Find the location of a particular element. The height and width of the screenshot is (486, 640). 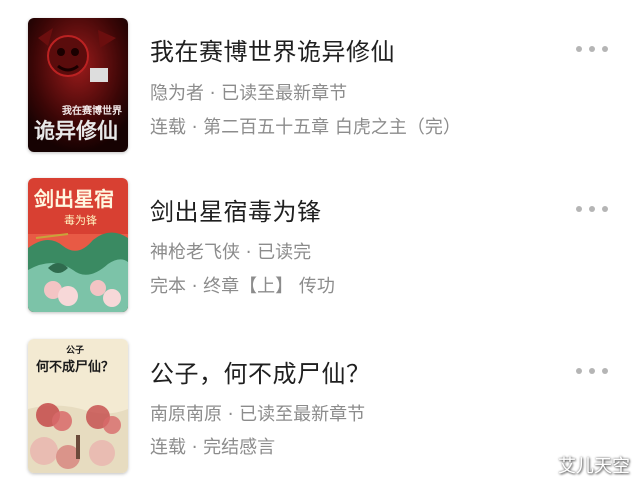

cover-title-line2: 毒为锋 is located at coordinates (80, 220).